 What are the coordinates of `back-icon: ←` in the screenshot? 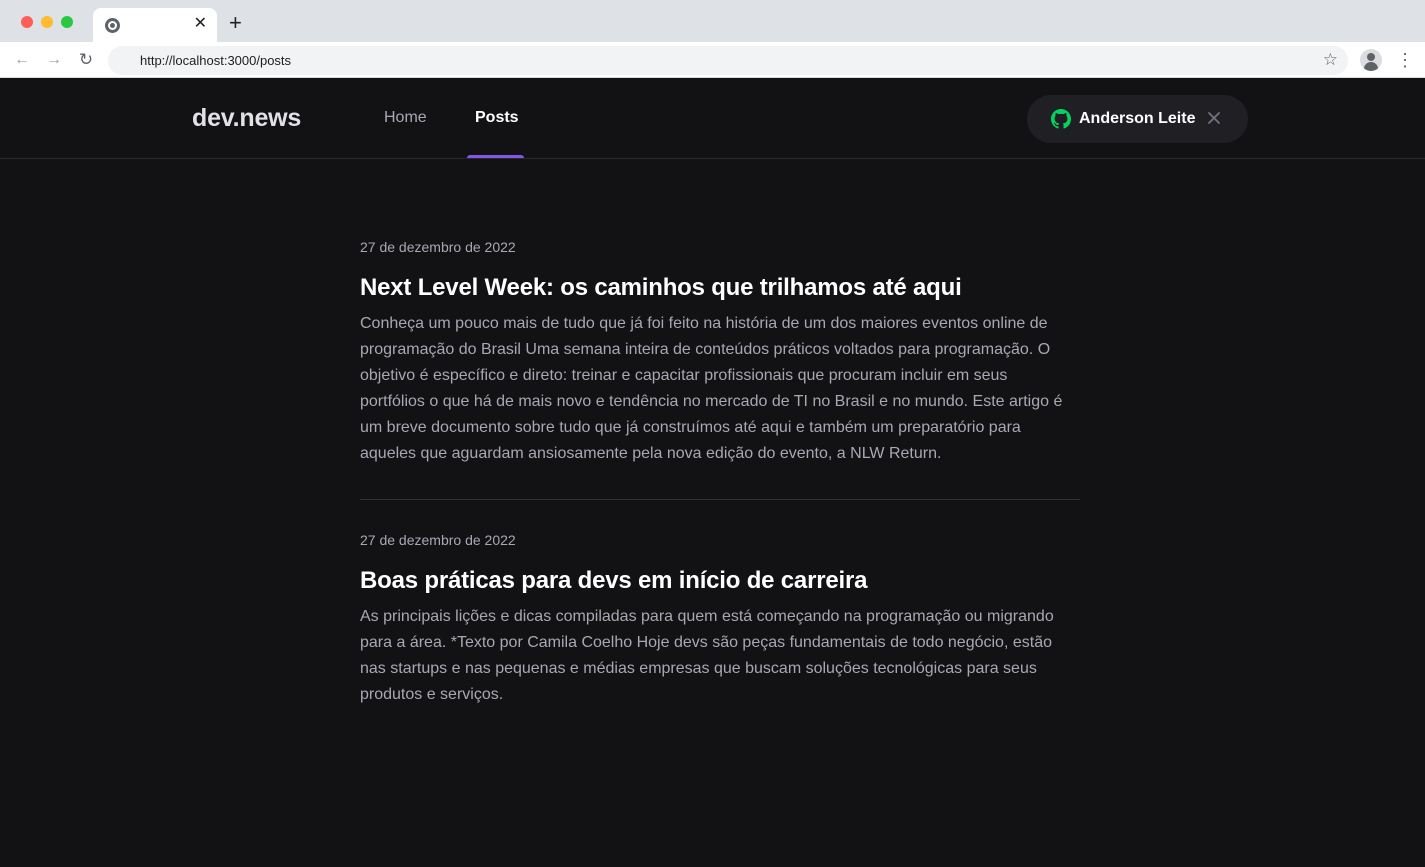 It's located at (22, 60).